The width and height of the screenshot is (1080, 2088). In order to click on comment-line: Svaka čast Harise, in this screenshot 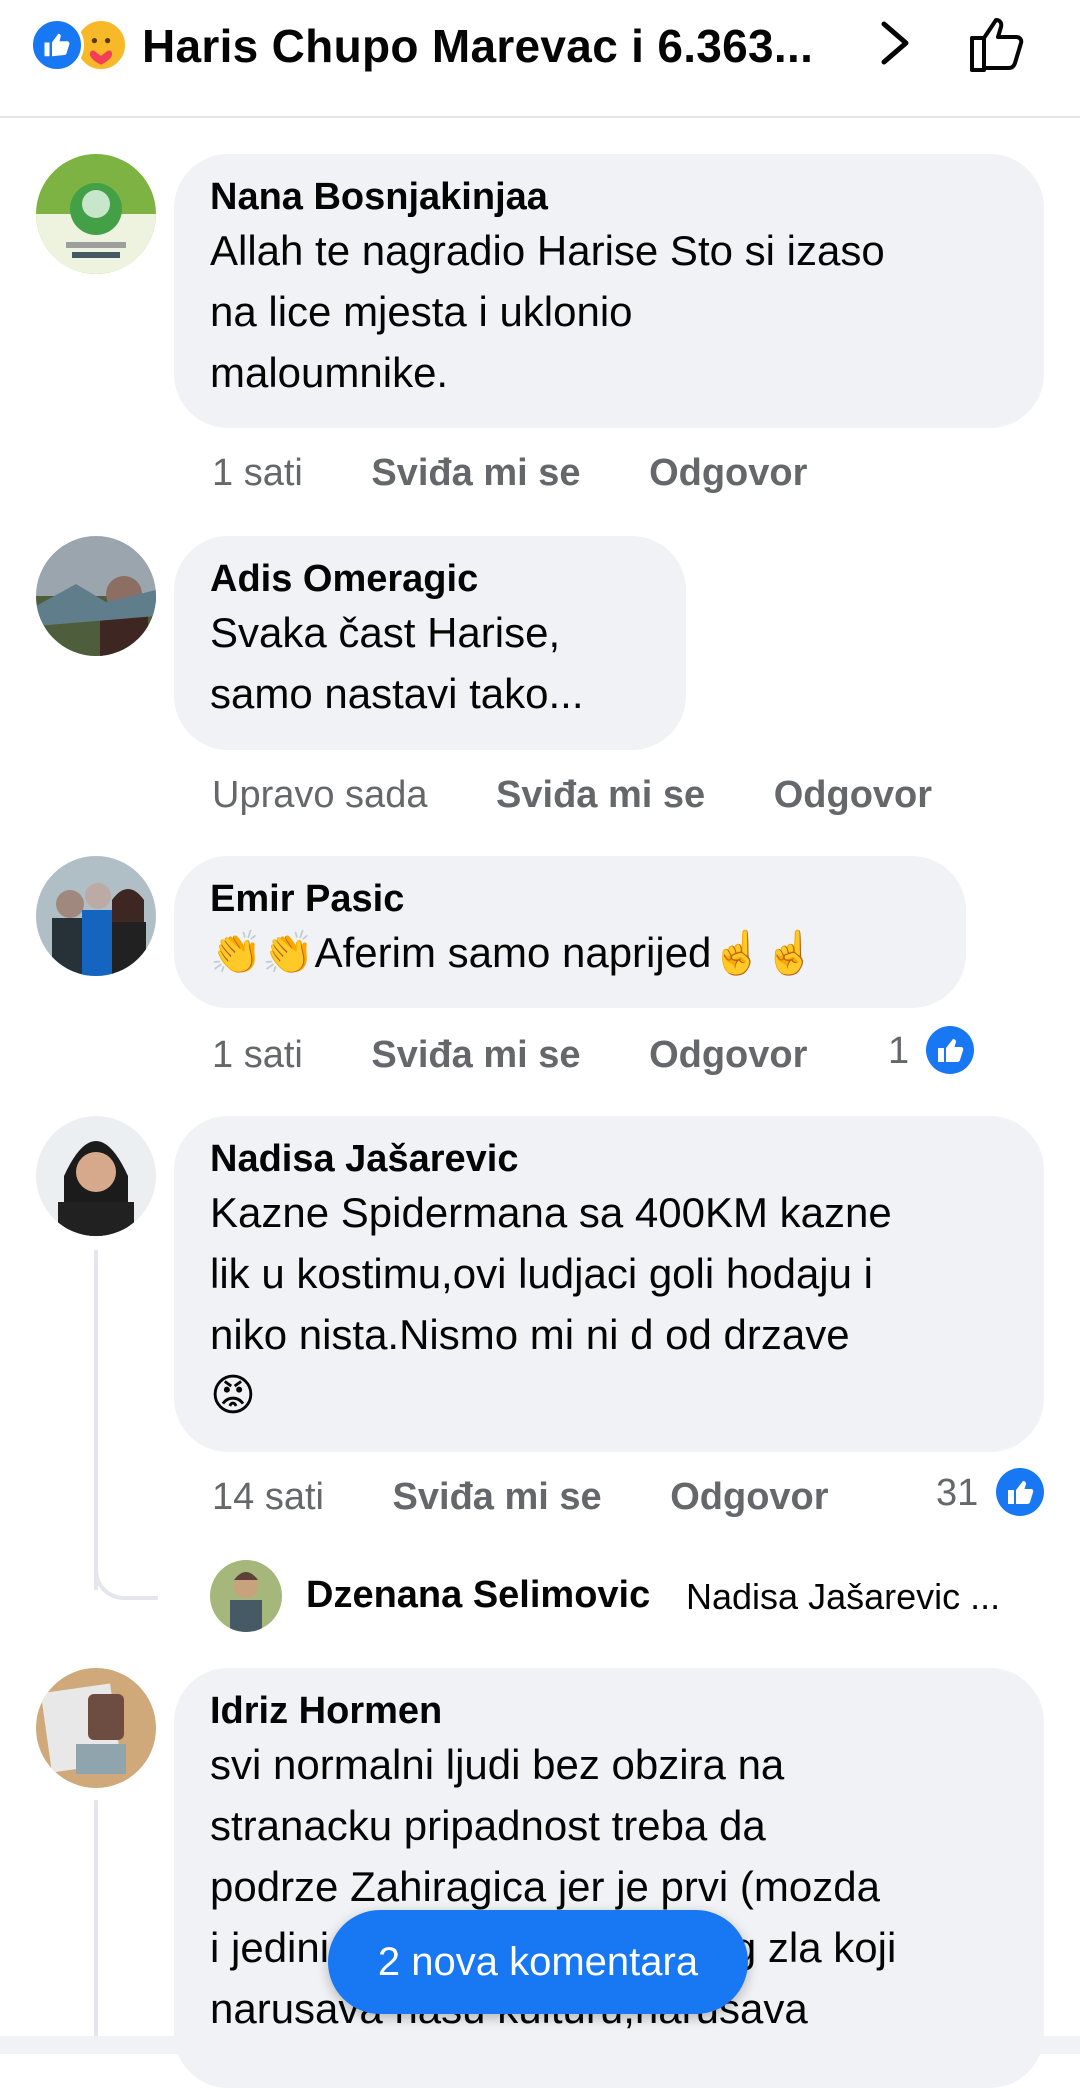, I will do `click(385, 632)`.